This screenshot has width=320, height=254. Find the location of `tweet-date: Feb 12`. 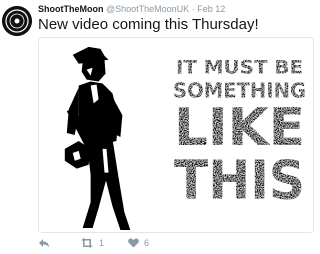

tweet-date: Feb 12 is located at coordinates (211, 9).